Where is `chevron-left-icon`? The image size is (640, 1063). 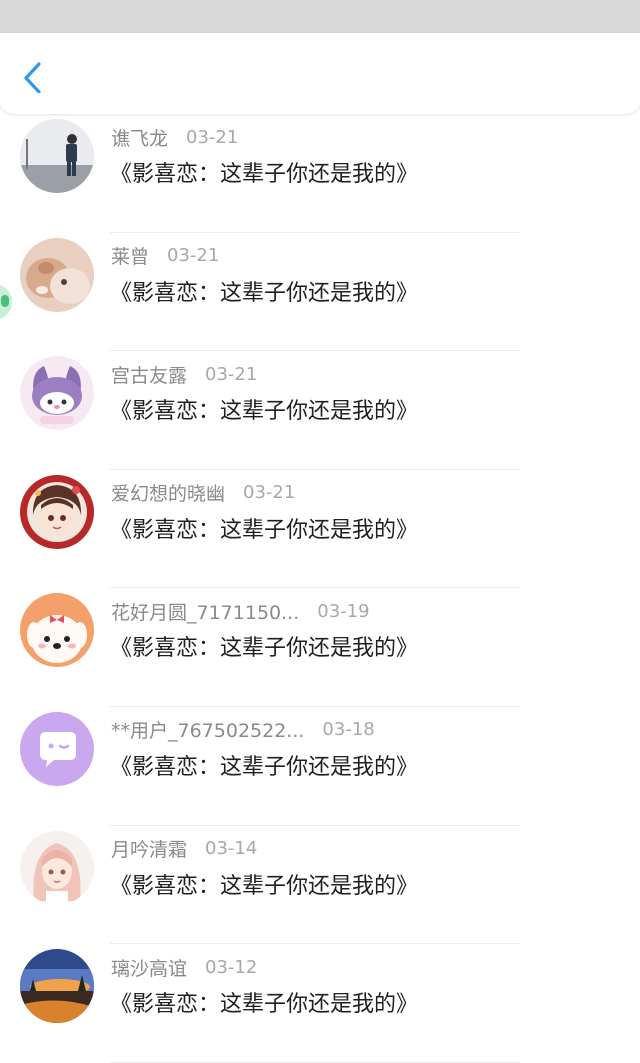
chevron-left-icon is located at coordinates (32, 78).